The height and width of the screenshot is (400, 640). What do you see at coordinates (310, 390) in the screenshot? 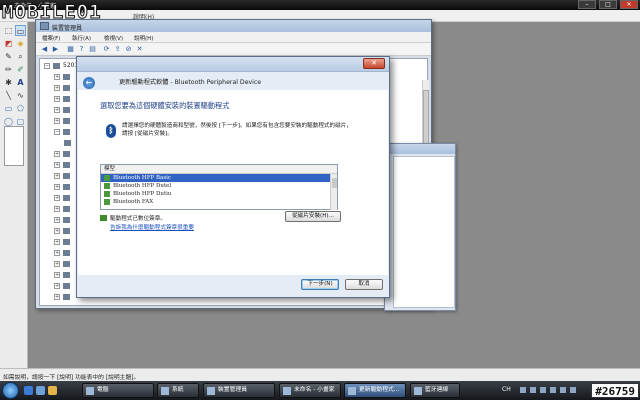
I see `taskbar-item: 未命名 - 小畫家` at bounding box center [310, 390].